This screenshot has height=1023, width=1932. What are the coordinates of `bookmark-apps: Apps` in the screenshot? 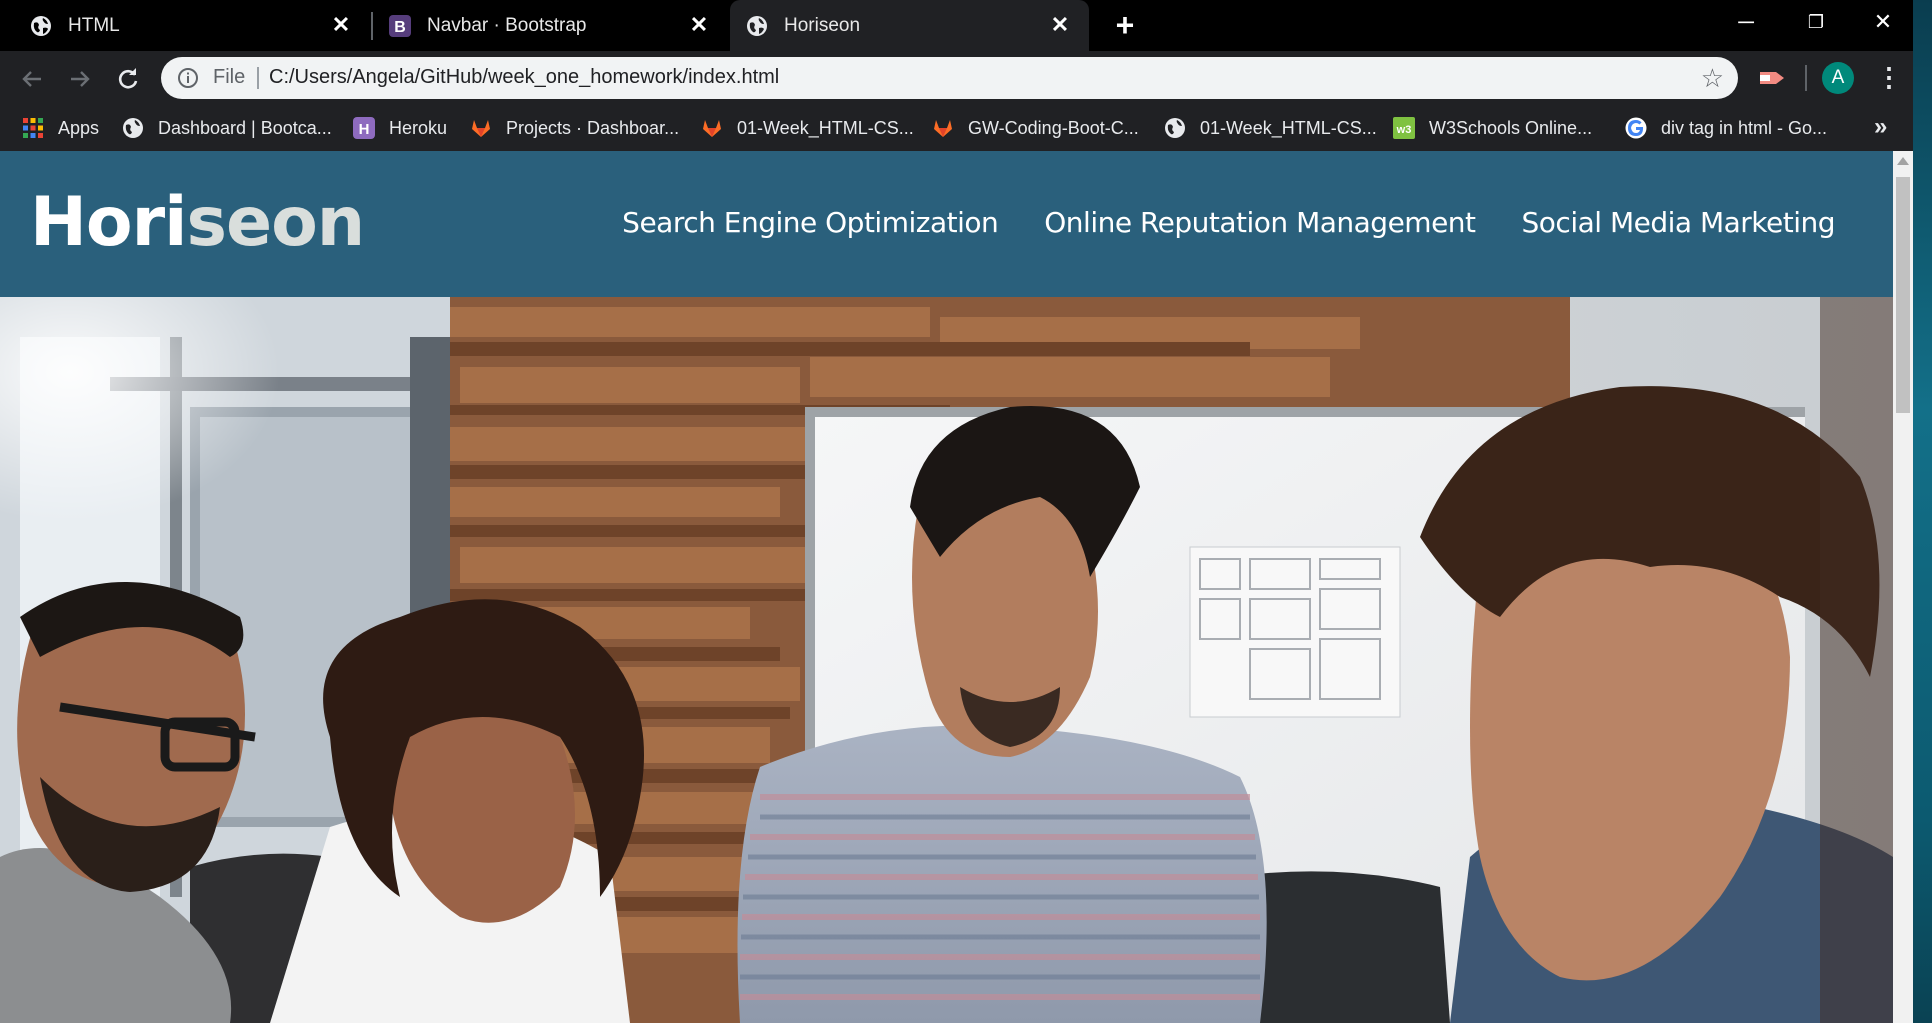 It's located at (60, 128).